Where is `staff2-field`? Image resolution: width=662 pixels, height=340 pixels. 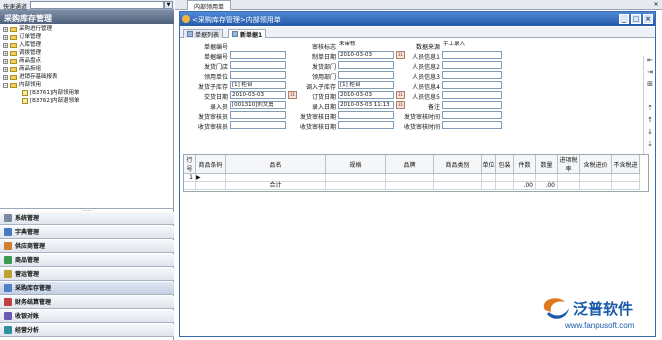 staff2-field is located at coordinates (472, 65).